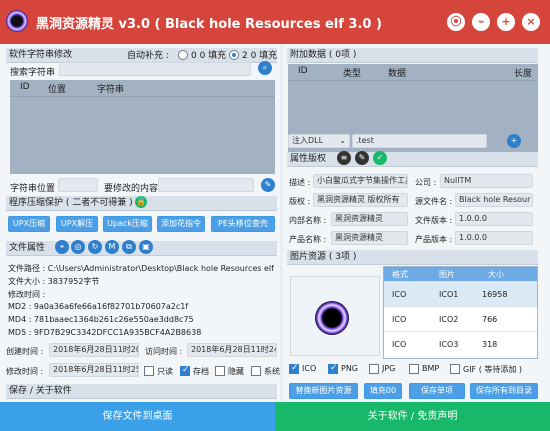 This screenshot has width=550, height=431. What do you see at coordinates (232, 350) in the screenshot?
I see `access-time-input: 2018年6月28日11时24分` at bounding box center [232, 350].